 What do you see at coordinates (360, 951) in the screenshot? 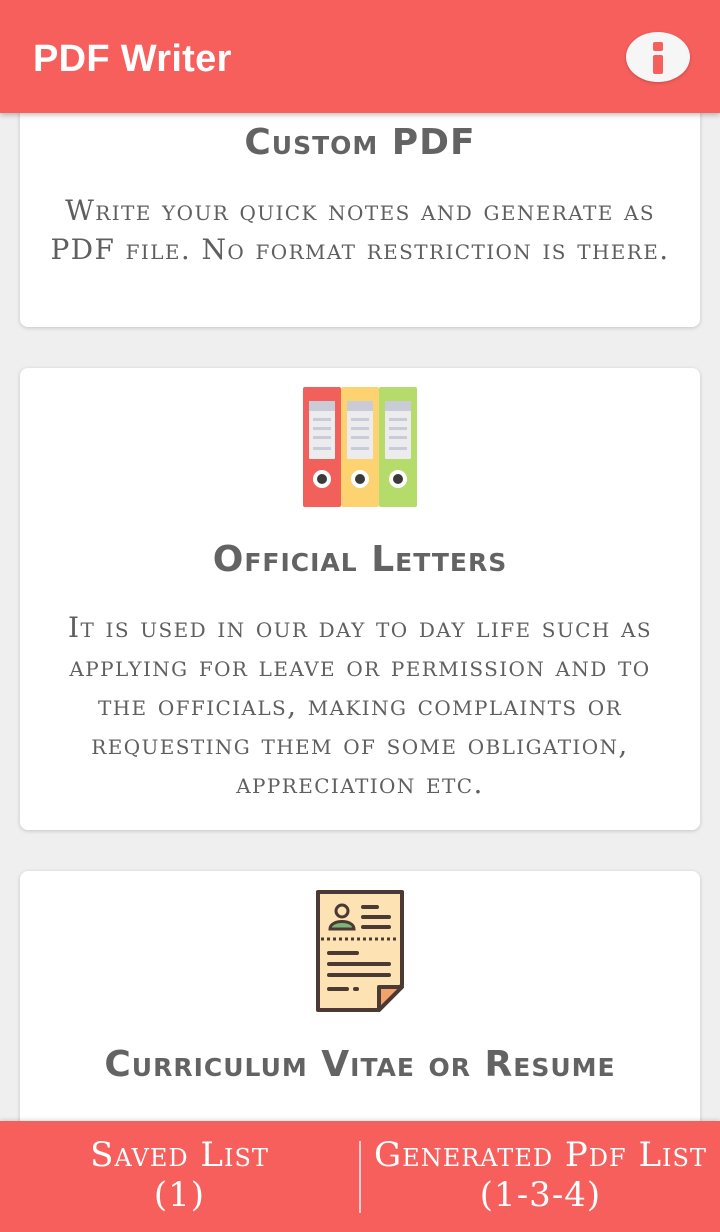
I see `resume-document-icon` at bounding box center [360, 951].